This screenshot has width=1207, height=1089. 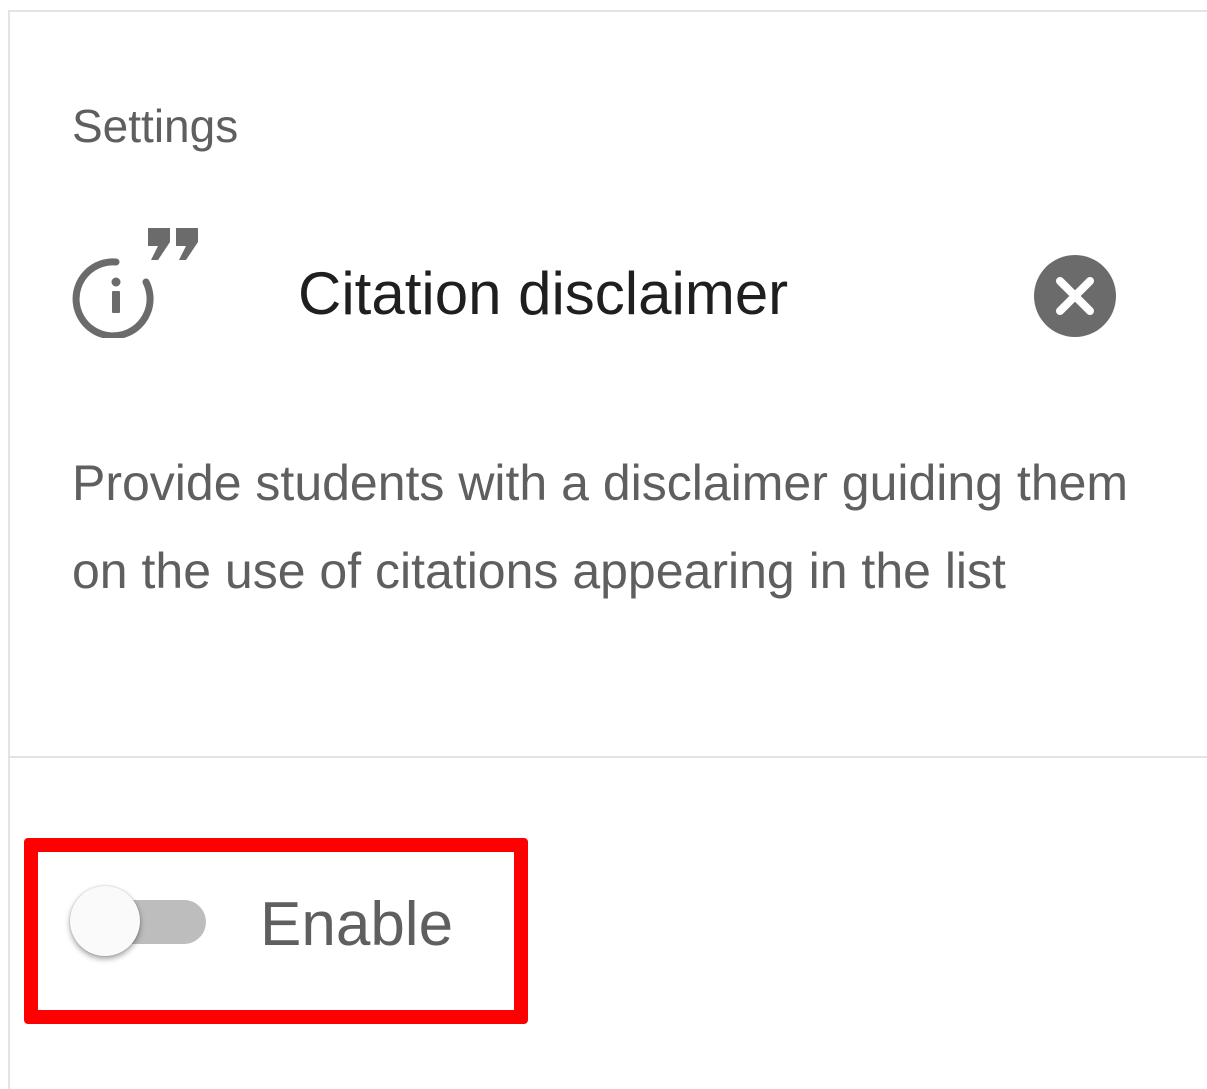 I want to click on settings-heading: Settings, so click(x=155, y=126).